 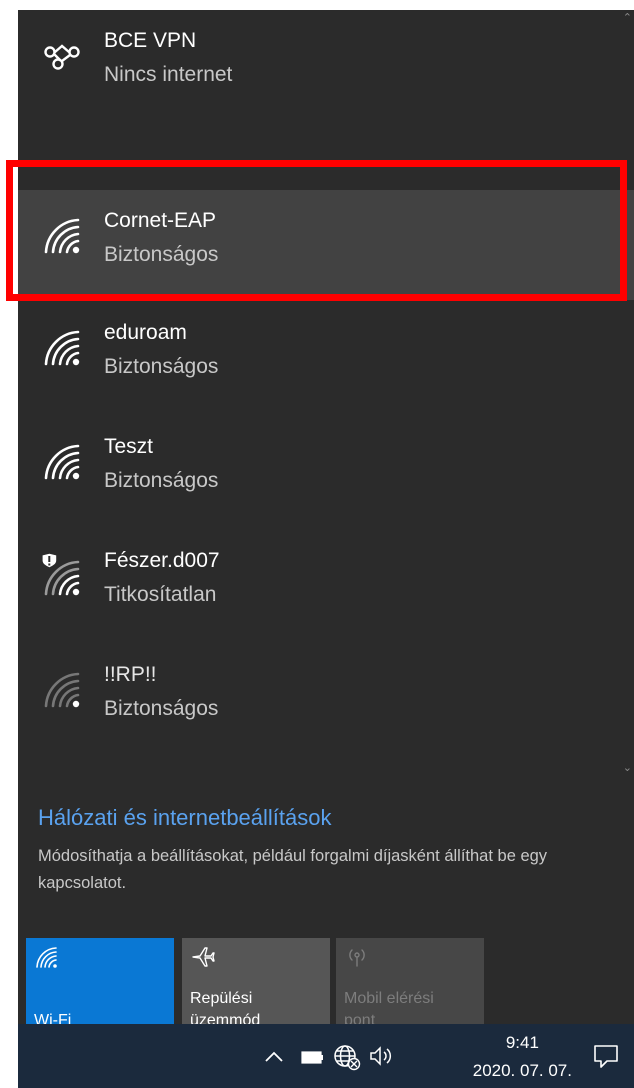 I want to click on scroll-down-arrow-icon: ⌄, so click(x=627, y=768).